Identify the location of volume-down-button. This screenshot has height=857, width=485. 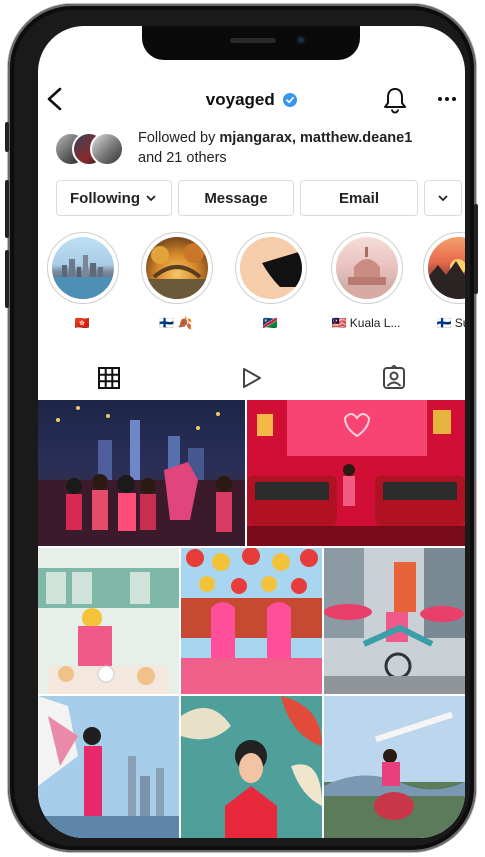
(7, 279).